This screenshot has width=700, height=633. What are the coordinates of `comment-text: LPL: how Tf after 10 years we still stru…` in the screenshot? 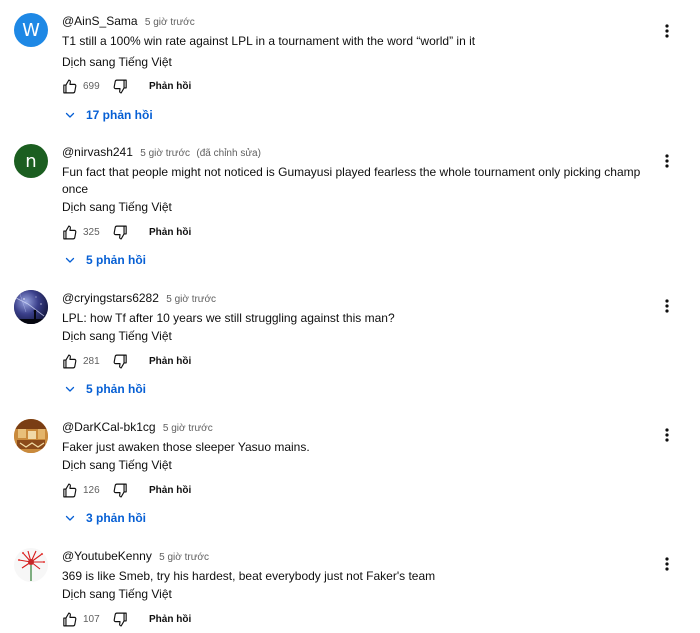 It's located at (228, 318).